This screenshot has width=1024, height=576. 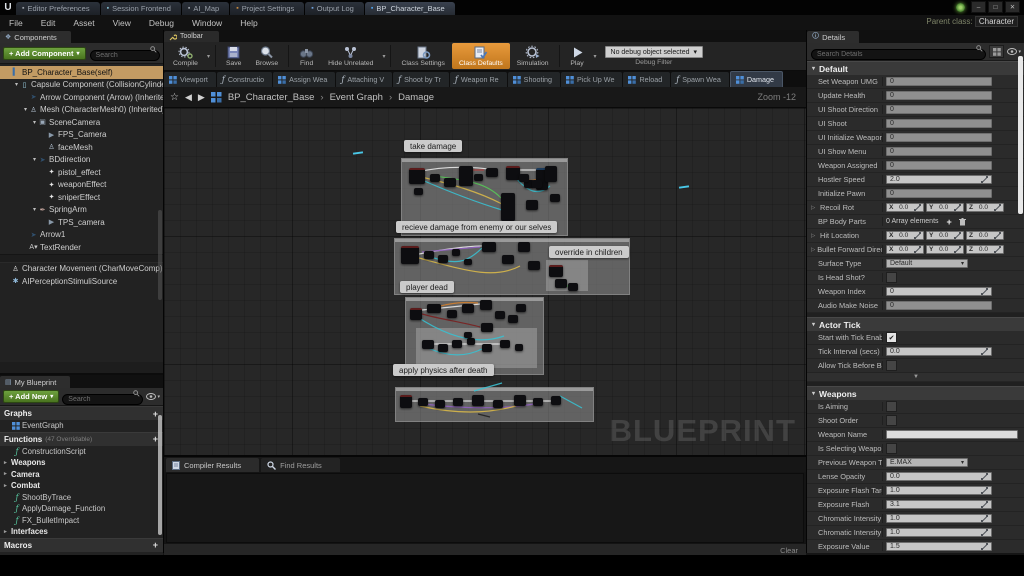 What do you see at coordinates (833, 37) in the screenshot?
I see `tab-details: 🛈 Details` at bounding box center [833, 37].